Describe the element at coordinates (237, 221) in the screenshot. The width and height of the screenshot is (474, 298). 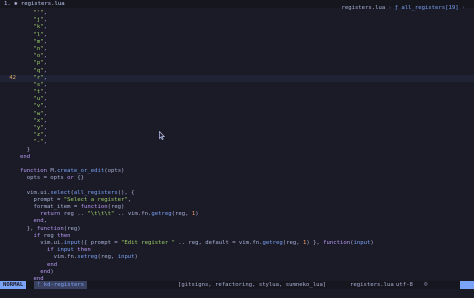
I see `code-line: end,` at that location.